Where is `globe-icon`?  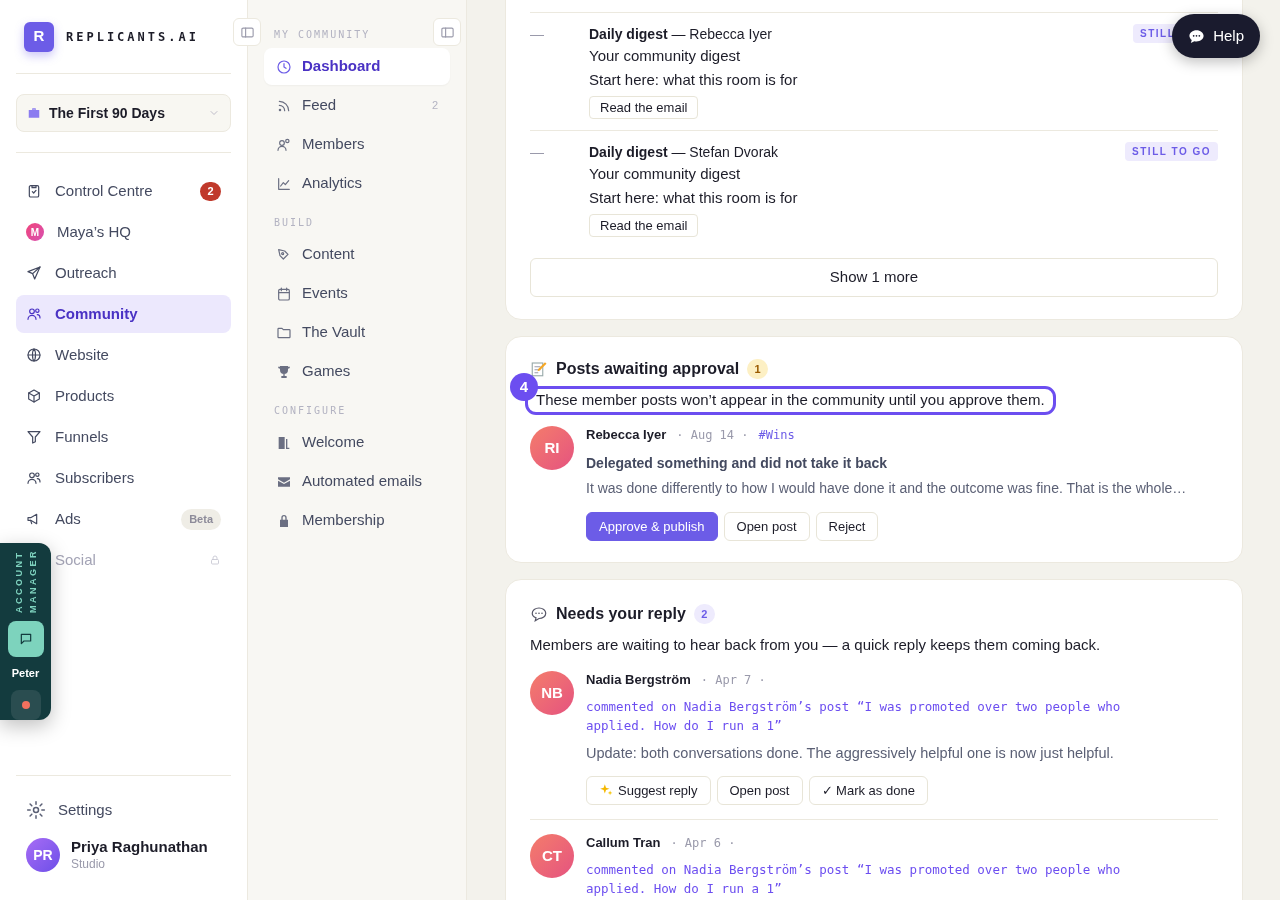
globe-icon is located at coordinates (34, 355).